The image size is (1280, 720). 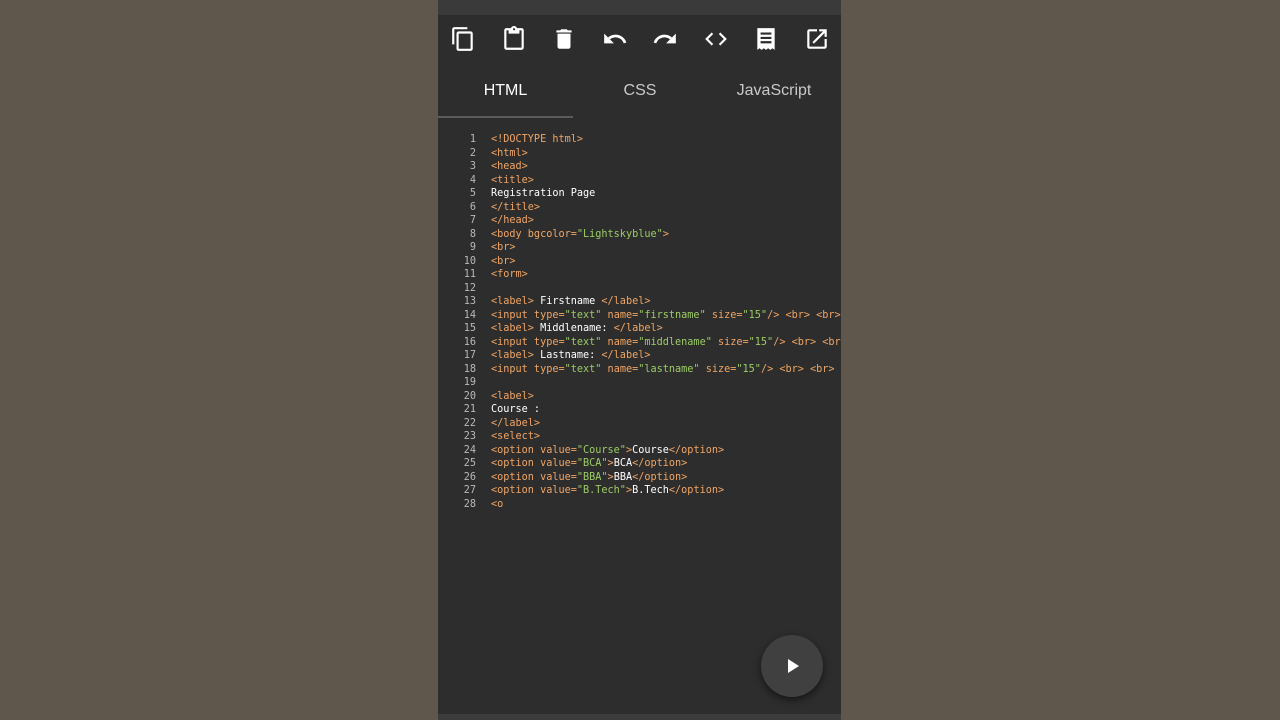 I want to click on code-token: Registration Page, so click(x=543, y=193).